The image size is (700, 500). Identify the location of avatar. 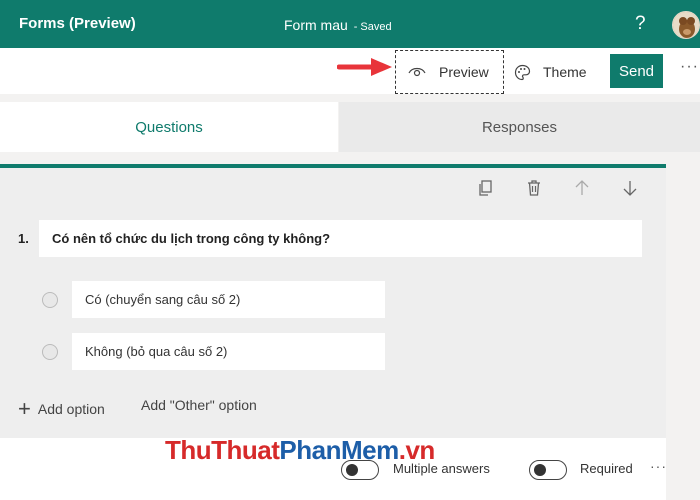
(686, 25).